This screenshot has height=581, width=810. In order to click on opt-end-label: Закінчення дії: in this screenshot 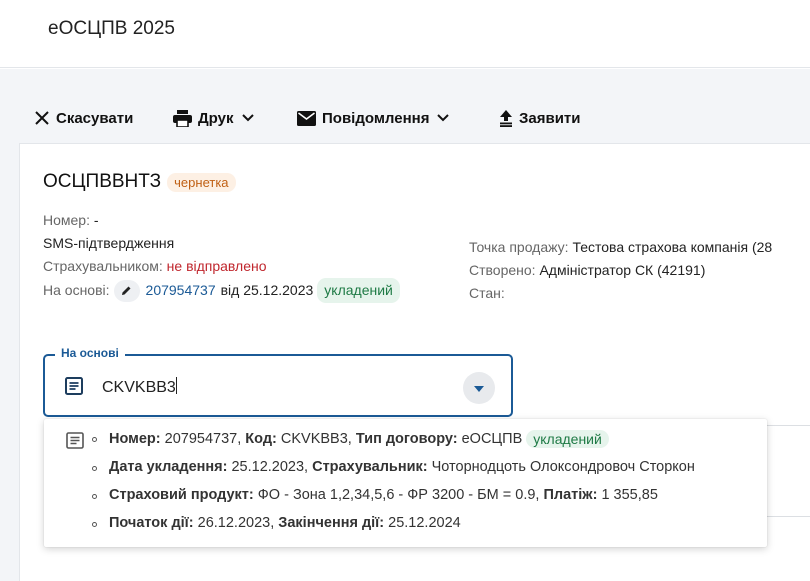, I will do `click(331, 523)`.